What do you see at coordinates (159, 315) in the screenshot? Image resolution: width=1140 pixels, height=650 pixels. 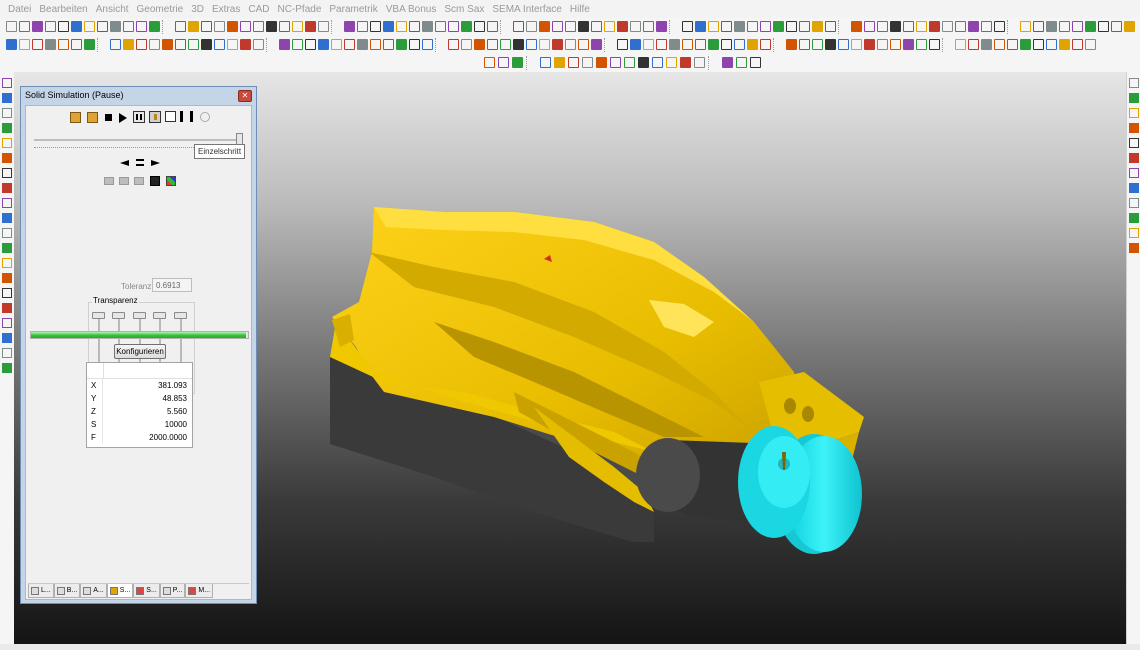 I see `transparency-thumb-holder` at bounding box center [159, 315].